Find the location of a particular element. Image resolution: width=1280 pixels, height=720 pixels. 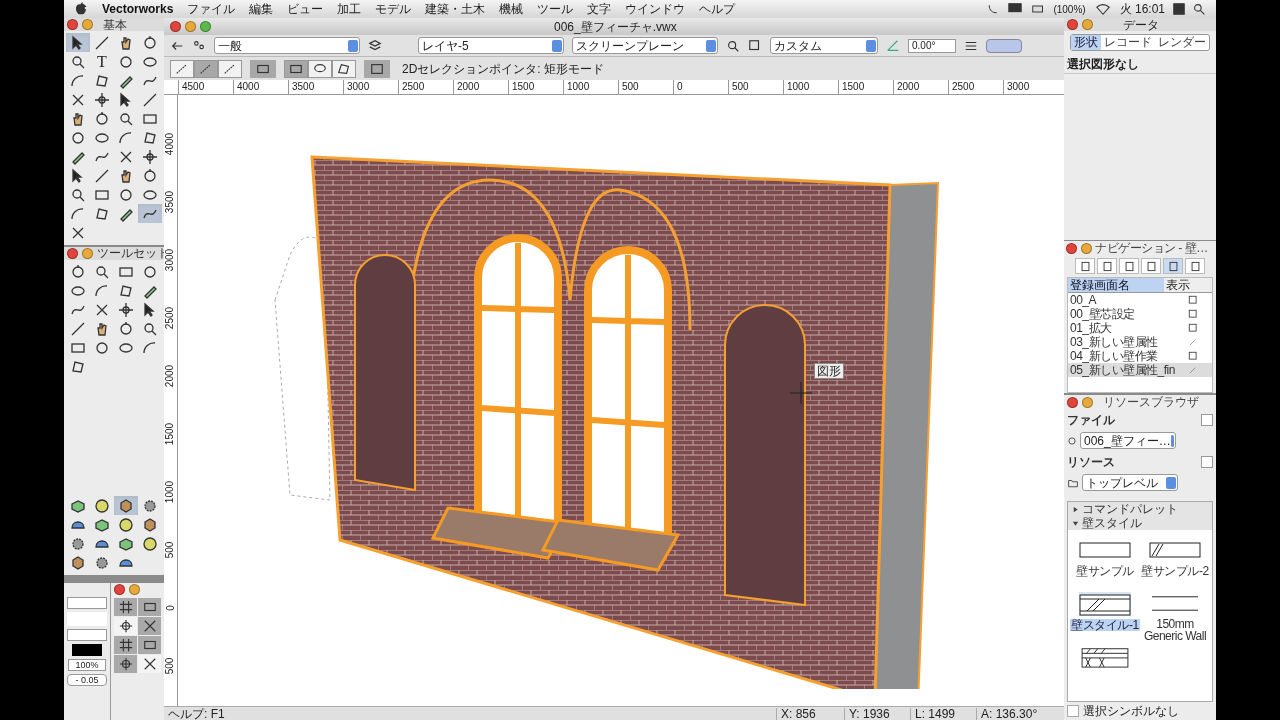

list-row: 00_壁芯設定 is located at coordinates (1140, 314).